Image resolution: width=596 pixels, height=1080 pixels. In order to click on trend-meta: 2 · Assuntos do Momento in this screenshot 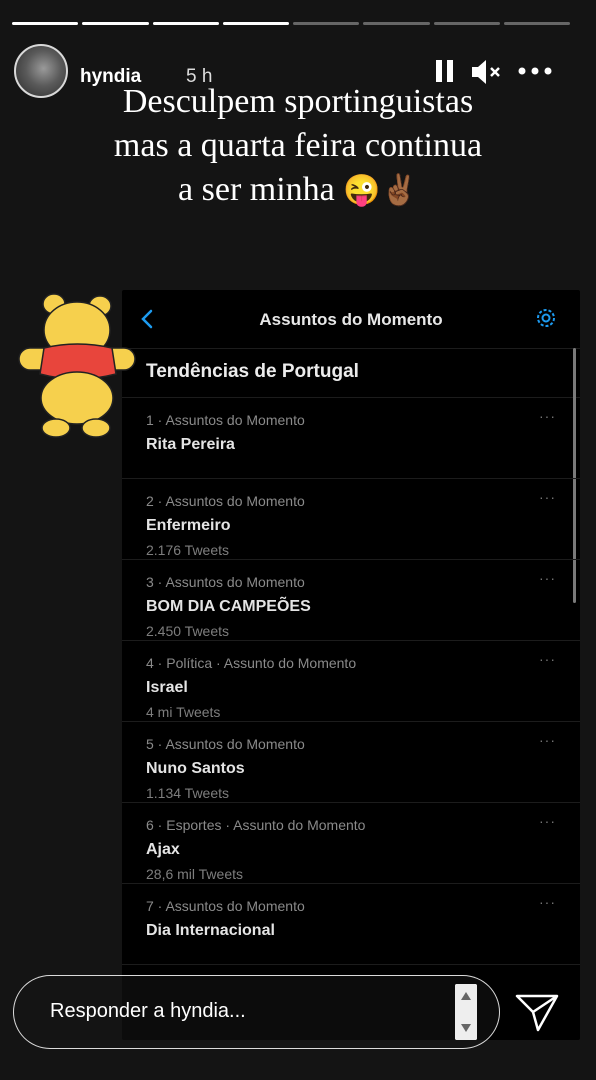, I will do `click(225, 501)`.